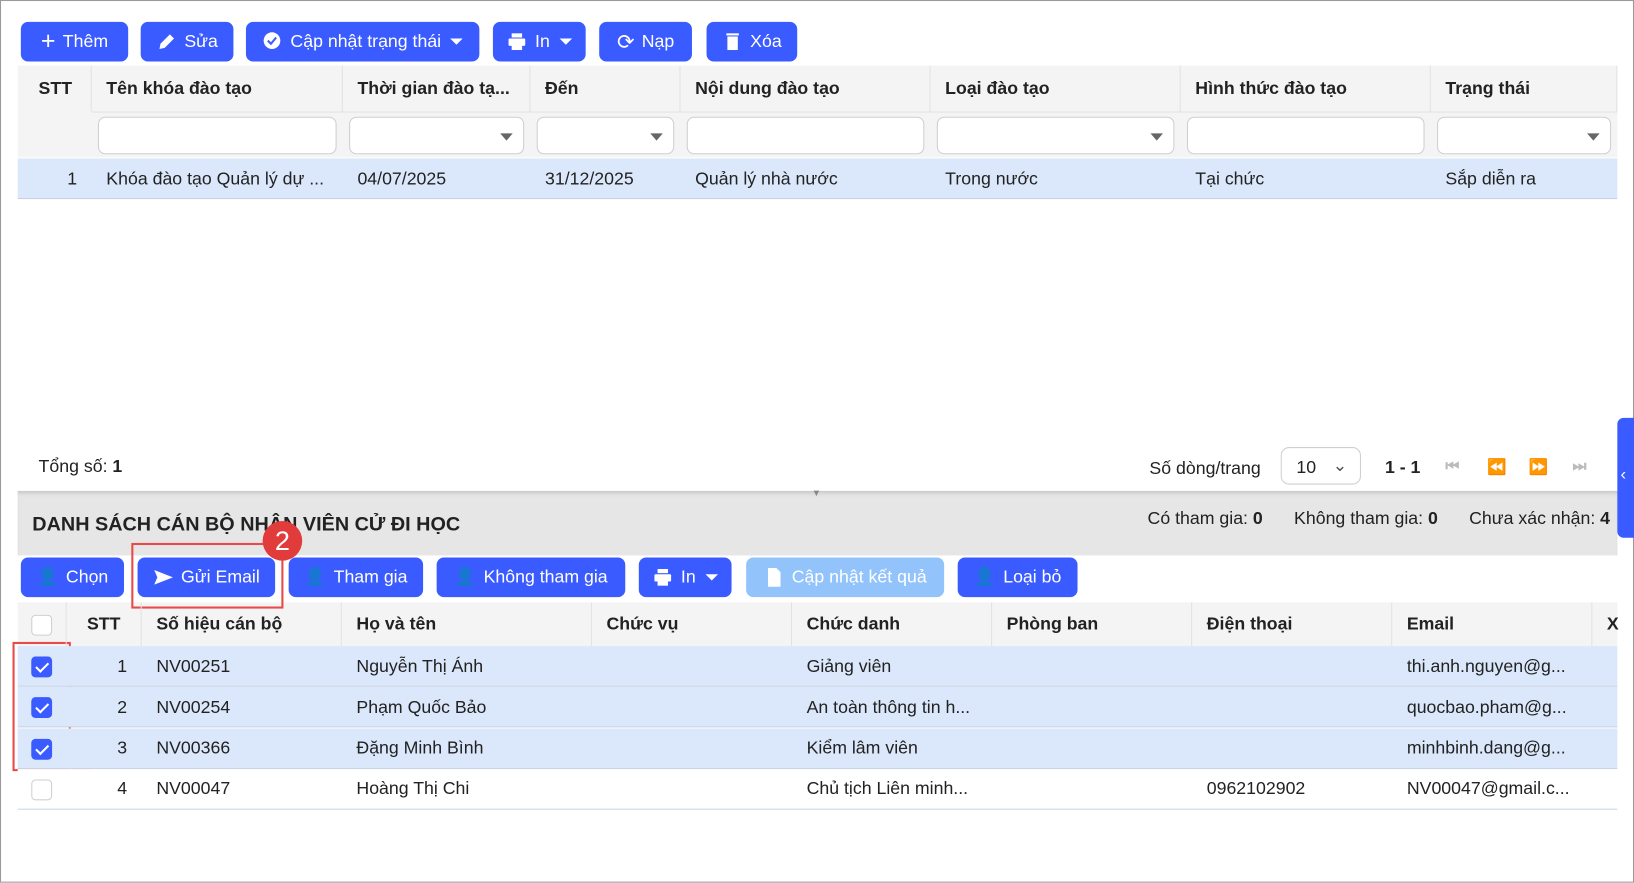 The image size is (1634, 883). I want to click on delete-button: Xóa, so click(752, 41).